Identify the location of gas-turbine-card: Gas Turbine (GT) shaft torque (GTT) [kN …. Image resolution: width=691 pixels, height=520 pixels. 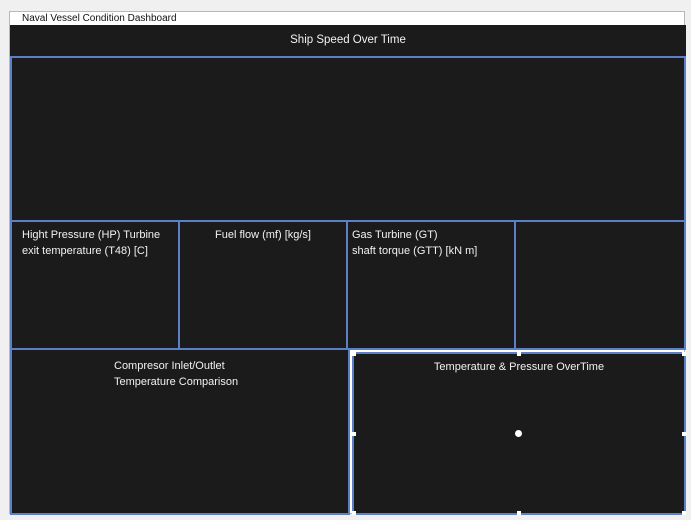
(431, 285).